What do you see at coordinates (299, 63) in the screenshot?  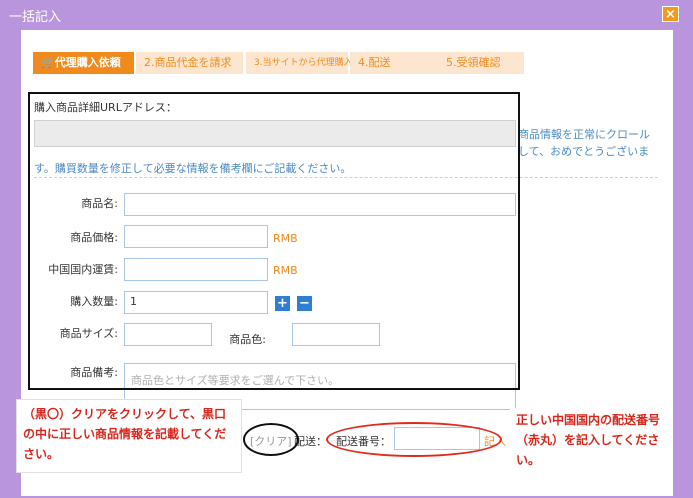 I see `step-3: 3.当サイトから代理購入` at bounding box center [299, 63].